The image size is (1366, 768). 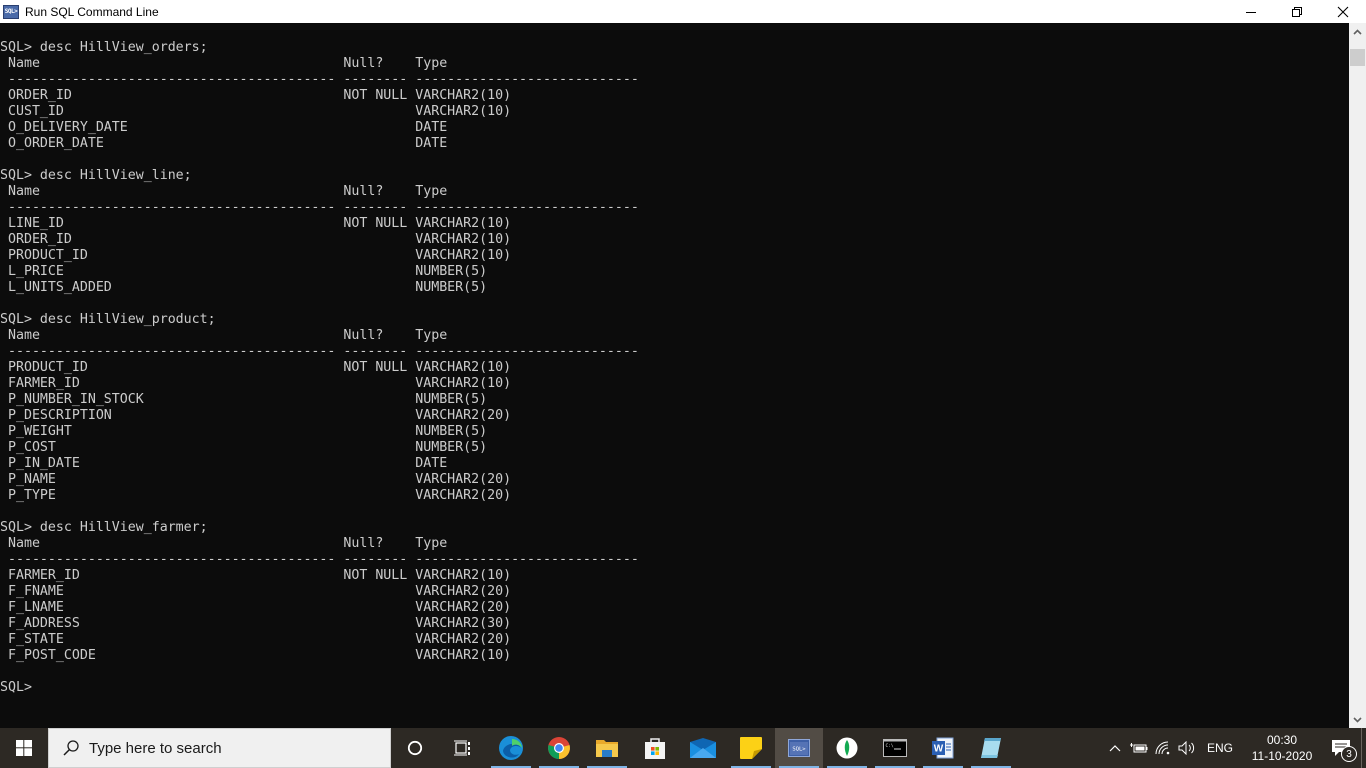 I want to click on taskbar-app-store, so click(x=655, y=748).